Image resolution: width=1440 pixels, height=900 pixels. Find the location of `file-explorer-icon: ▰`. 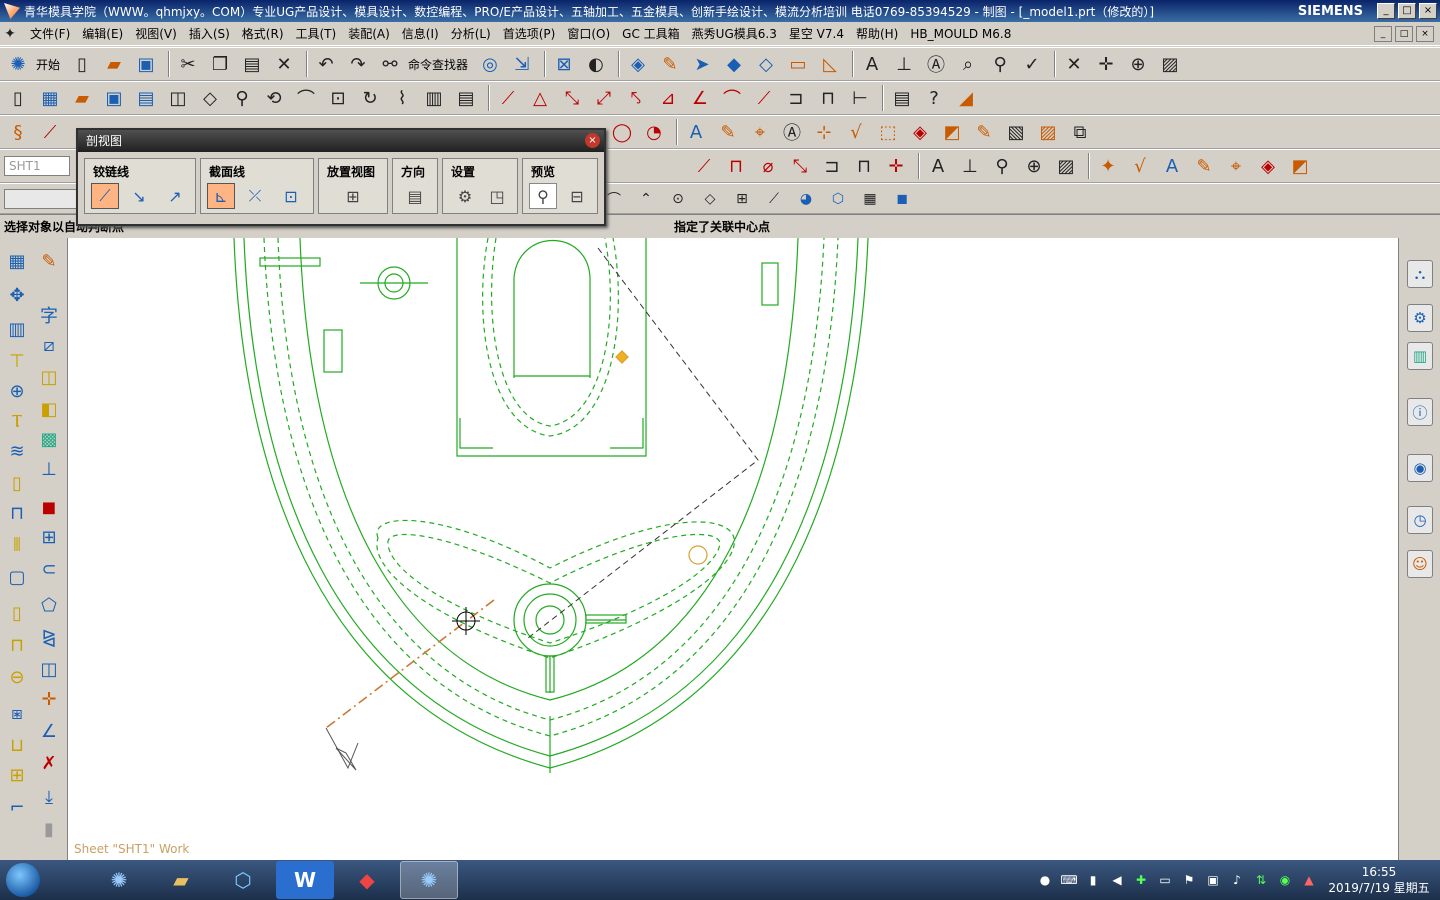

file-explorer-icon: ▰ is located at coordinates (181, 880).